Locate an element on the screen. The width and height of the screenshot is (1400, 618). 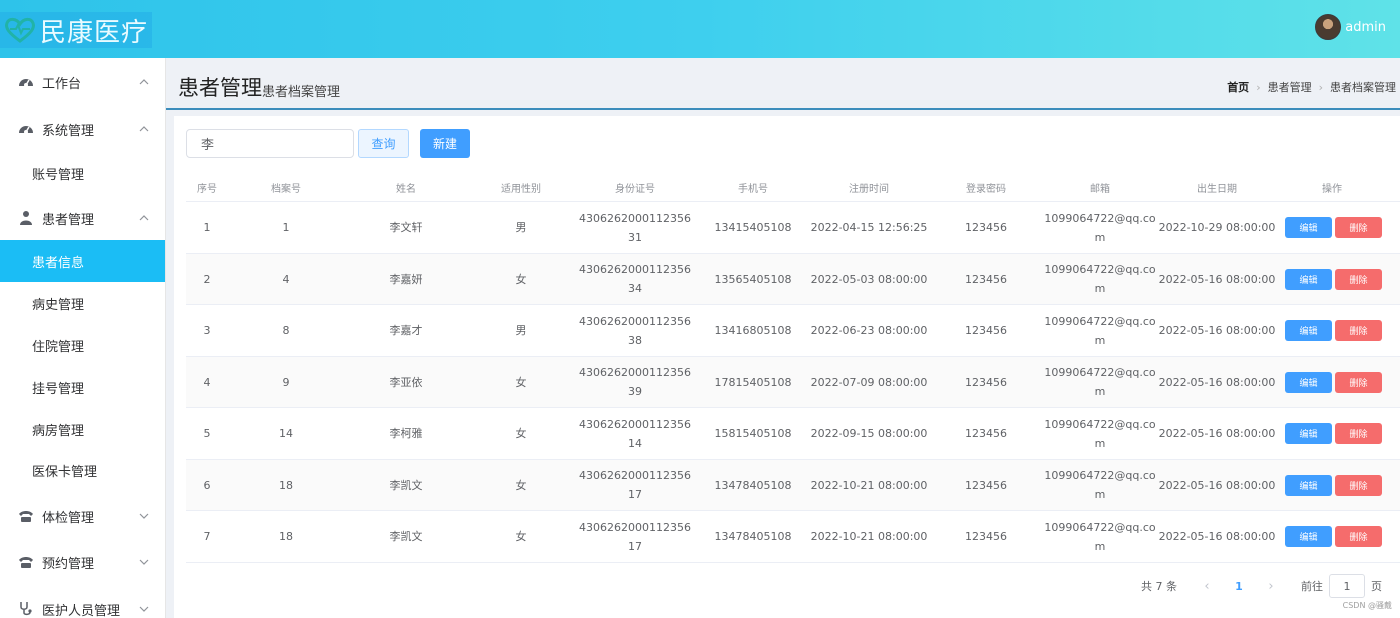
sidebar-group-workbench: 工作台 is located at coordinates (82, 82).